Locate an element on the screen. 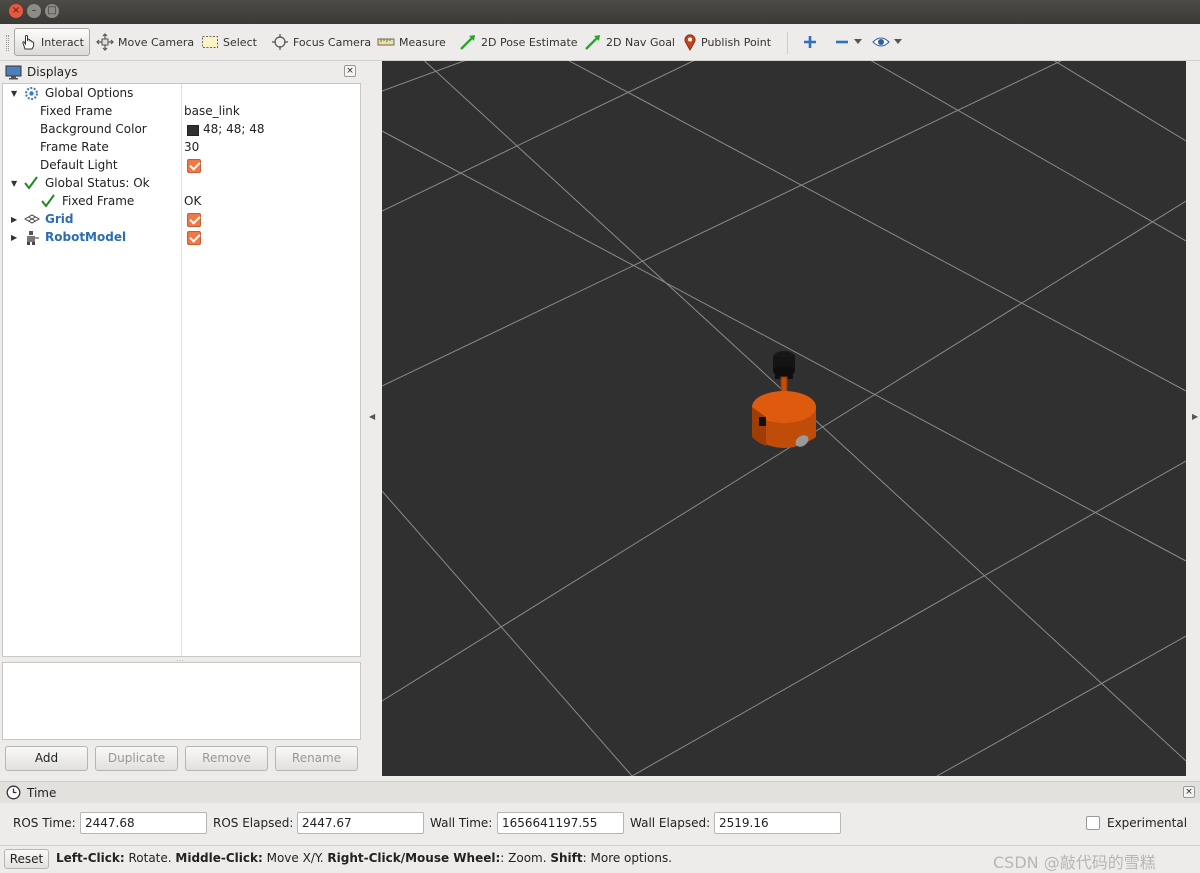  select-rectangle-icon is located at coordinates (210, 42).